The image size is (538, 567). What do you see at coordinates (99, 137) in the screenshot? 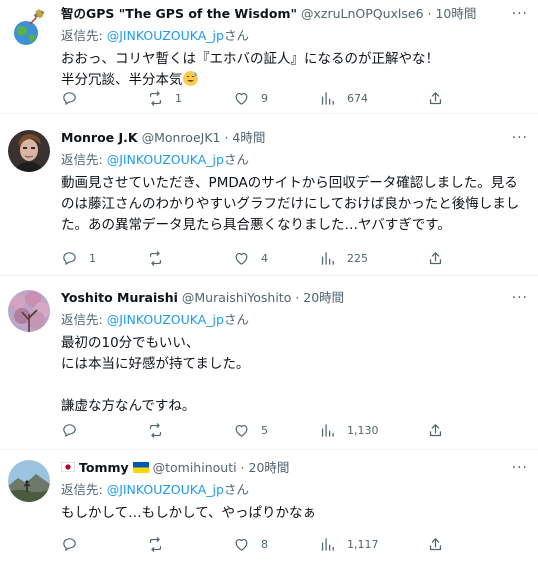
I see `display-name: Monroe J.K` at bounding box center [99, 137].